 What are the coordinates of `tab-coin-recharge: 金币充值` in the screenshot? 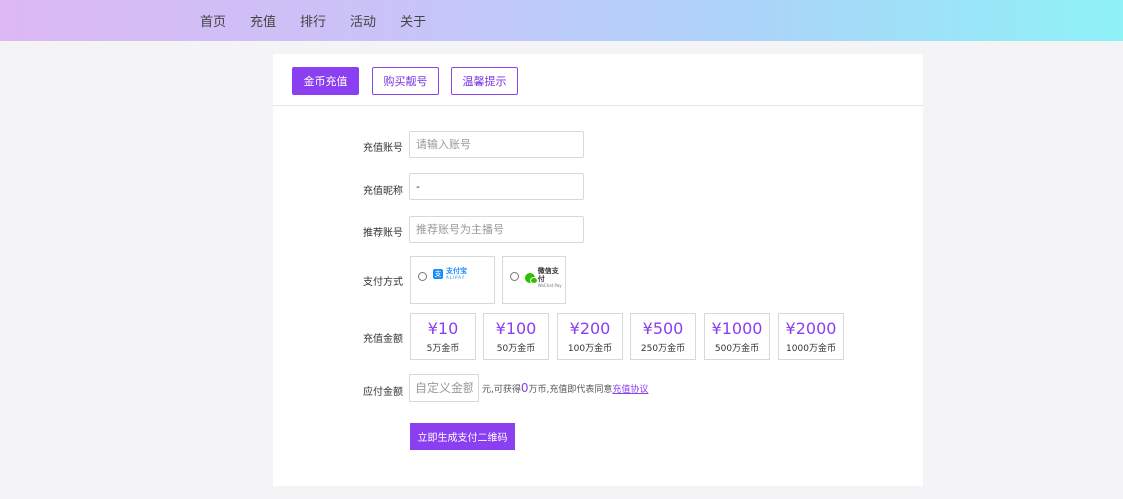 It's located at (325, 81).